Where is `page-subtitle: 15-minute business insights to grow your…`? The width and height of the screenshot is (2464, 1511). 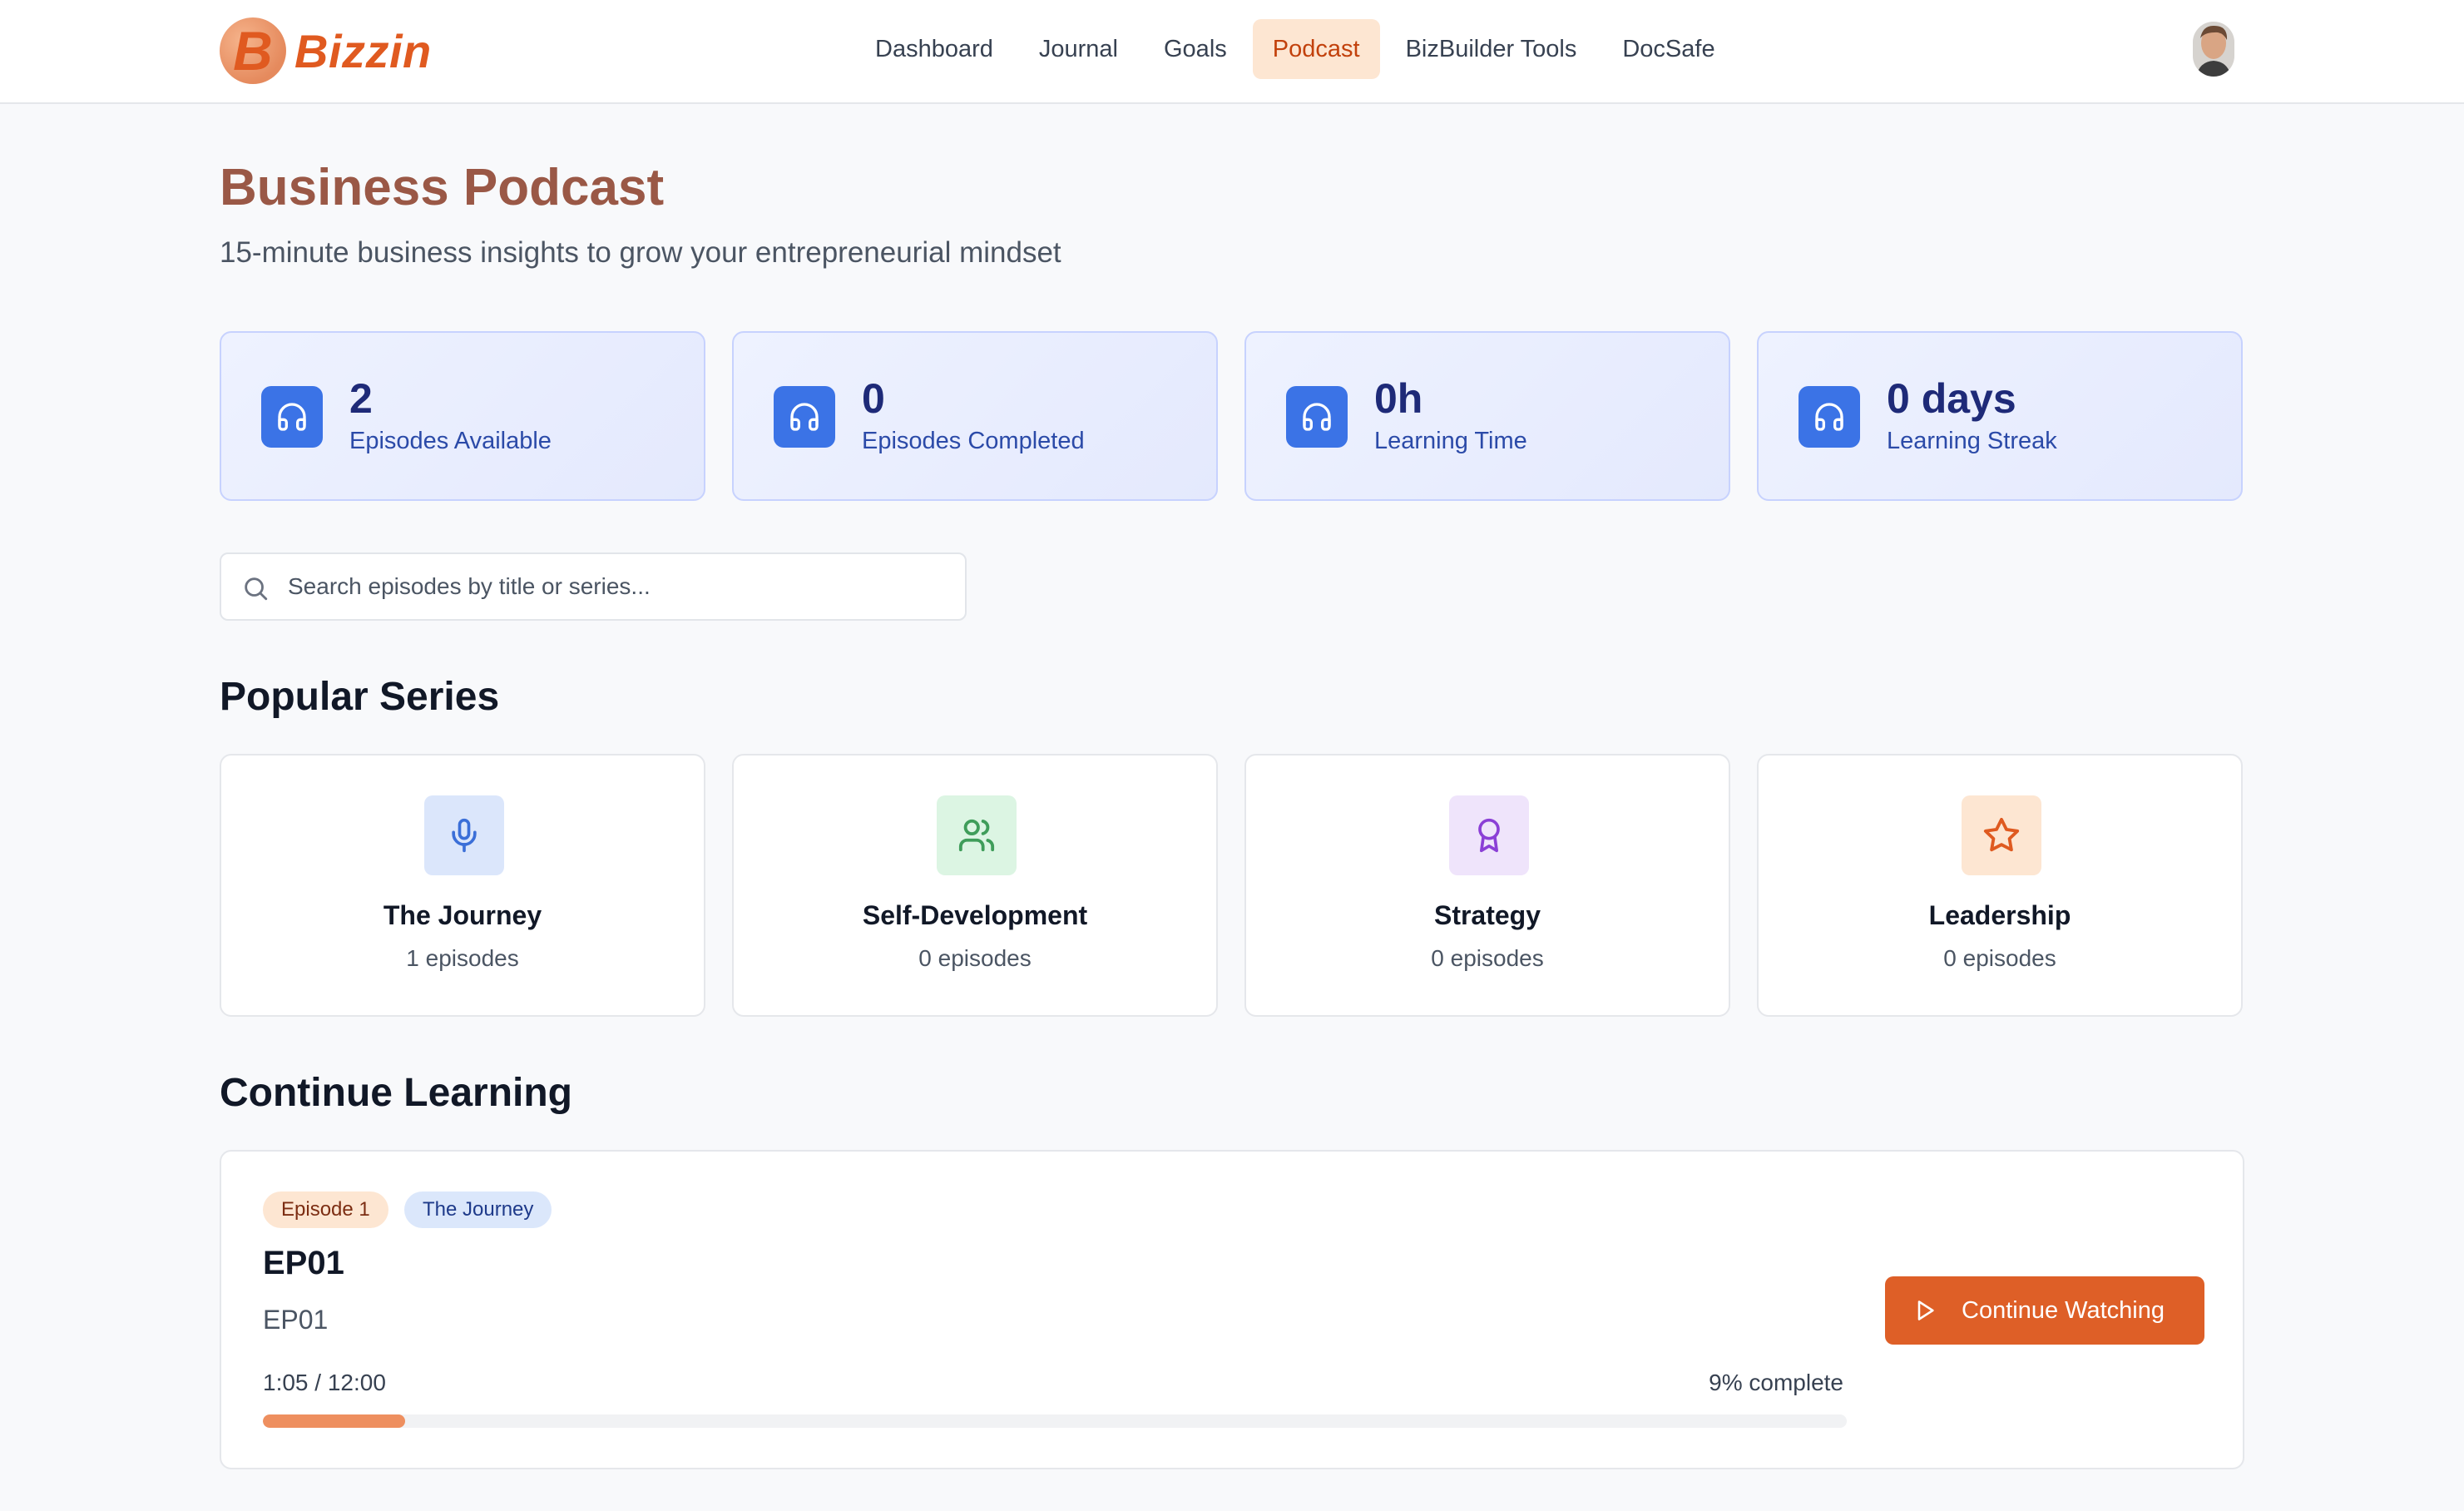
page-subtitle: 15-minute business insights to grow your… is located at coordinates (640, 252).